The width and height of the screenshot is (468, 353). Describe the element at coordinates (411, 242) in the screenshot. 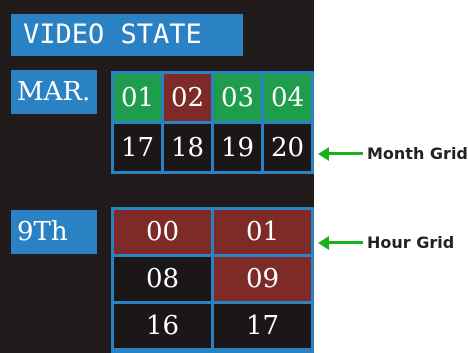

I see `hour-grid-caption: Hour Grid` at that location.